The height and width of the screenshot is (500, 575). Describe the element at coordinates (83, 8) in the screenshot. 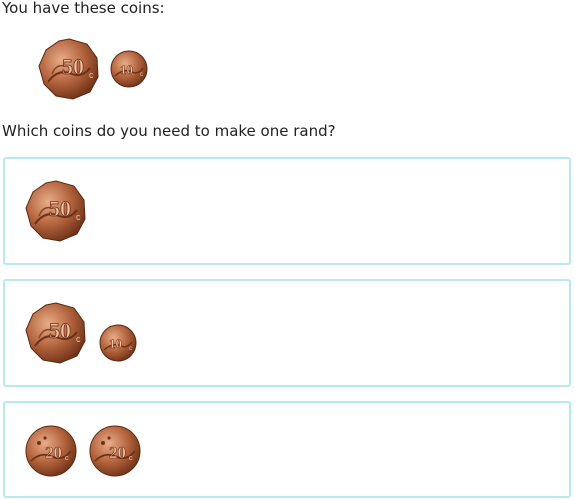

I see `instruction-text: You have these coins:` at that location.